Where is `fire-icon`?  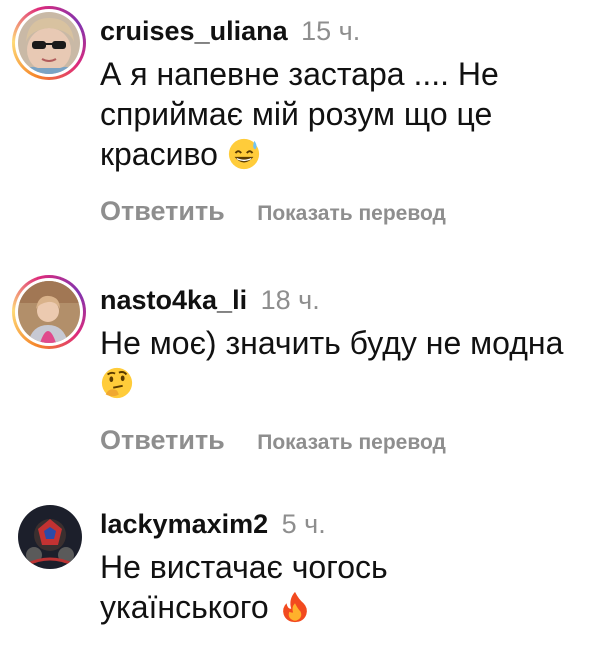
fire-icon is located at coordinates (294, 607).